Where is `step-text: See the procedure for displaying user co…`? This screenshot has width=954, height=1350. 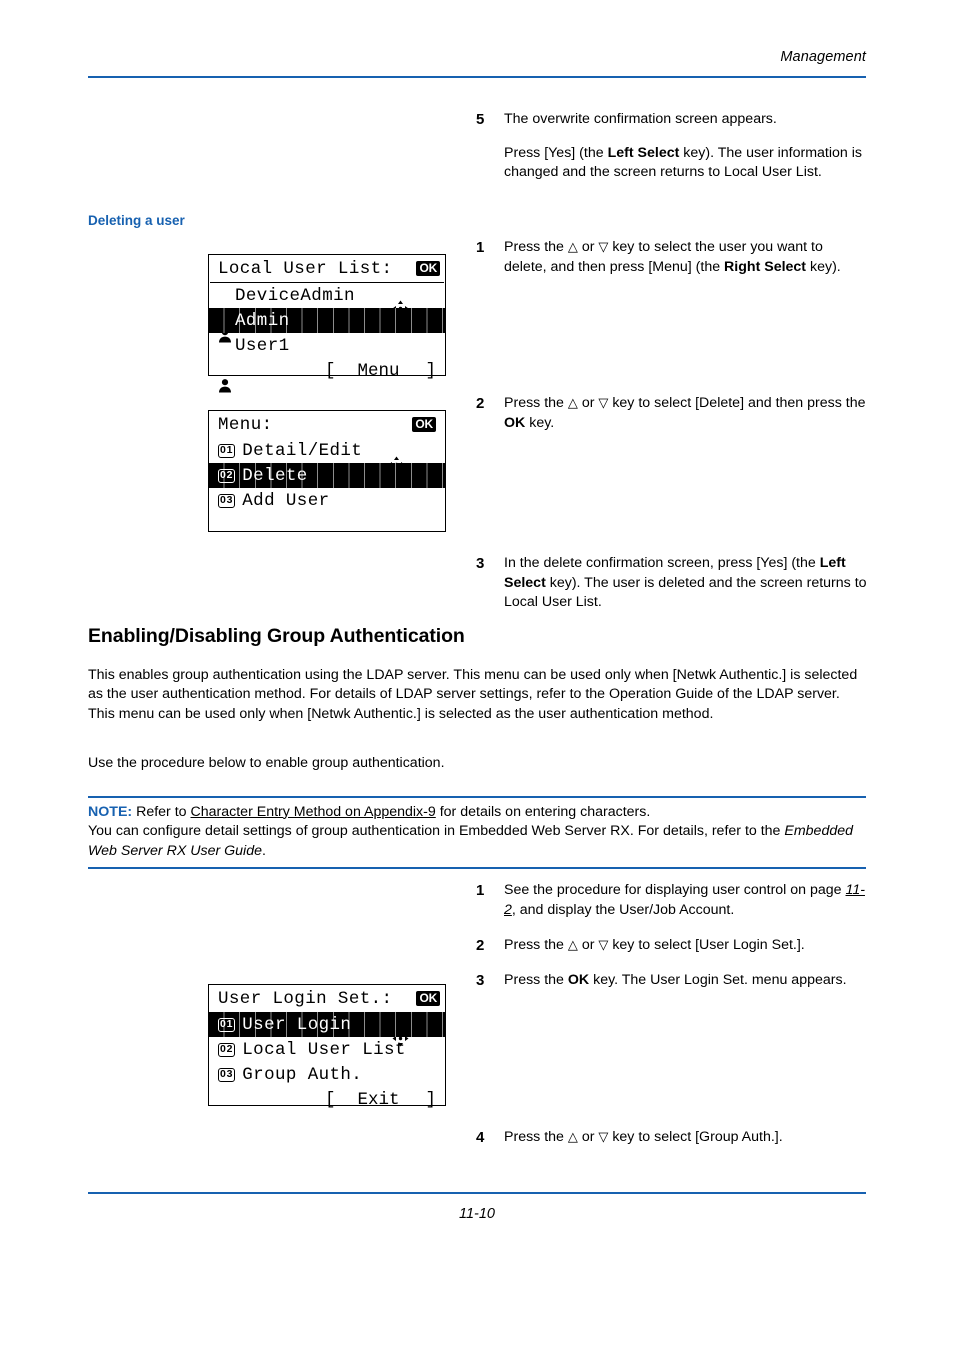
step-text: See the procedure for displaying user co… is located at coordinates (686, 900).